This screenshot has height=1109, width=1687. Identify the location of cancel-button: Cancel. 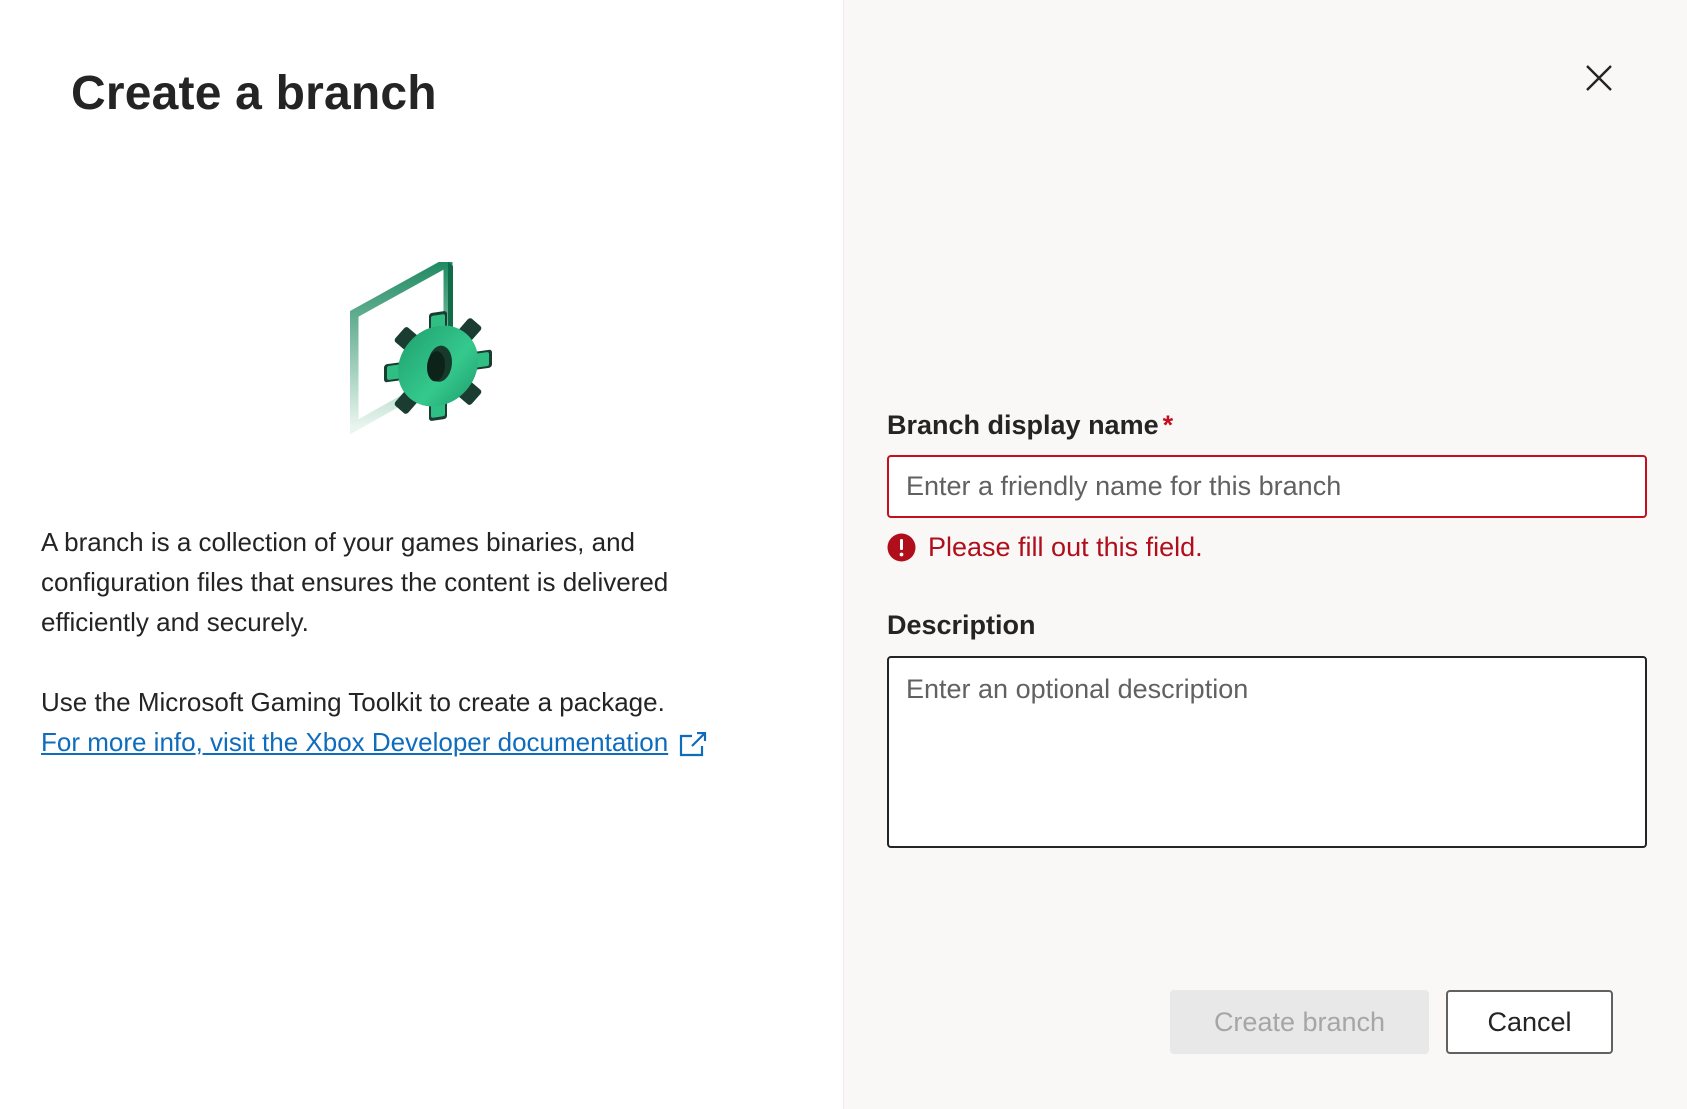
(1529, 1022).